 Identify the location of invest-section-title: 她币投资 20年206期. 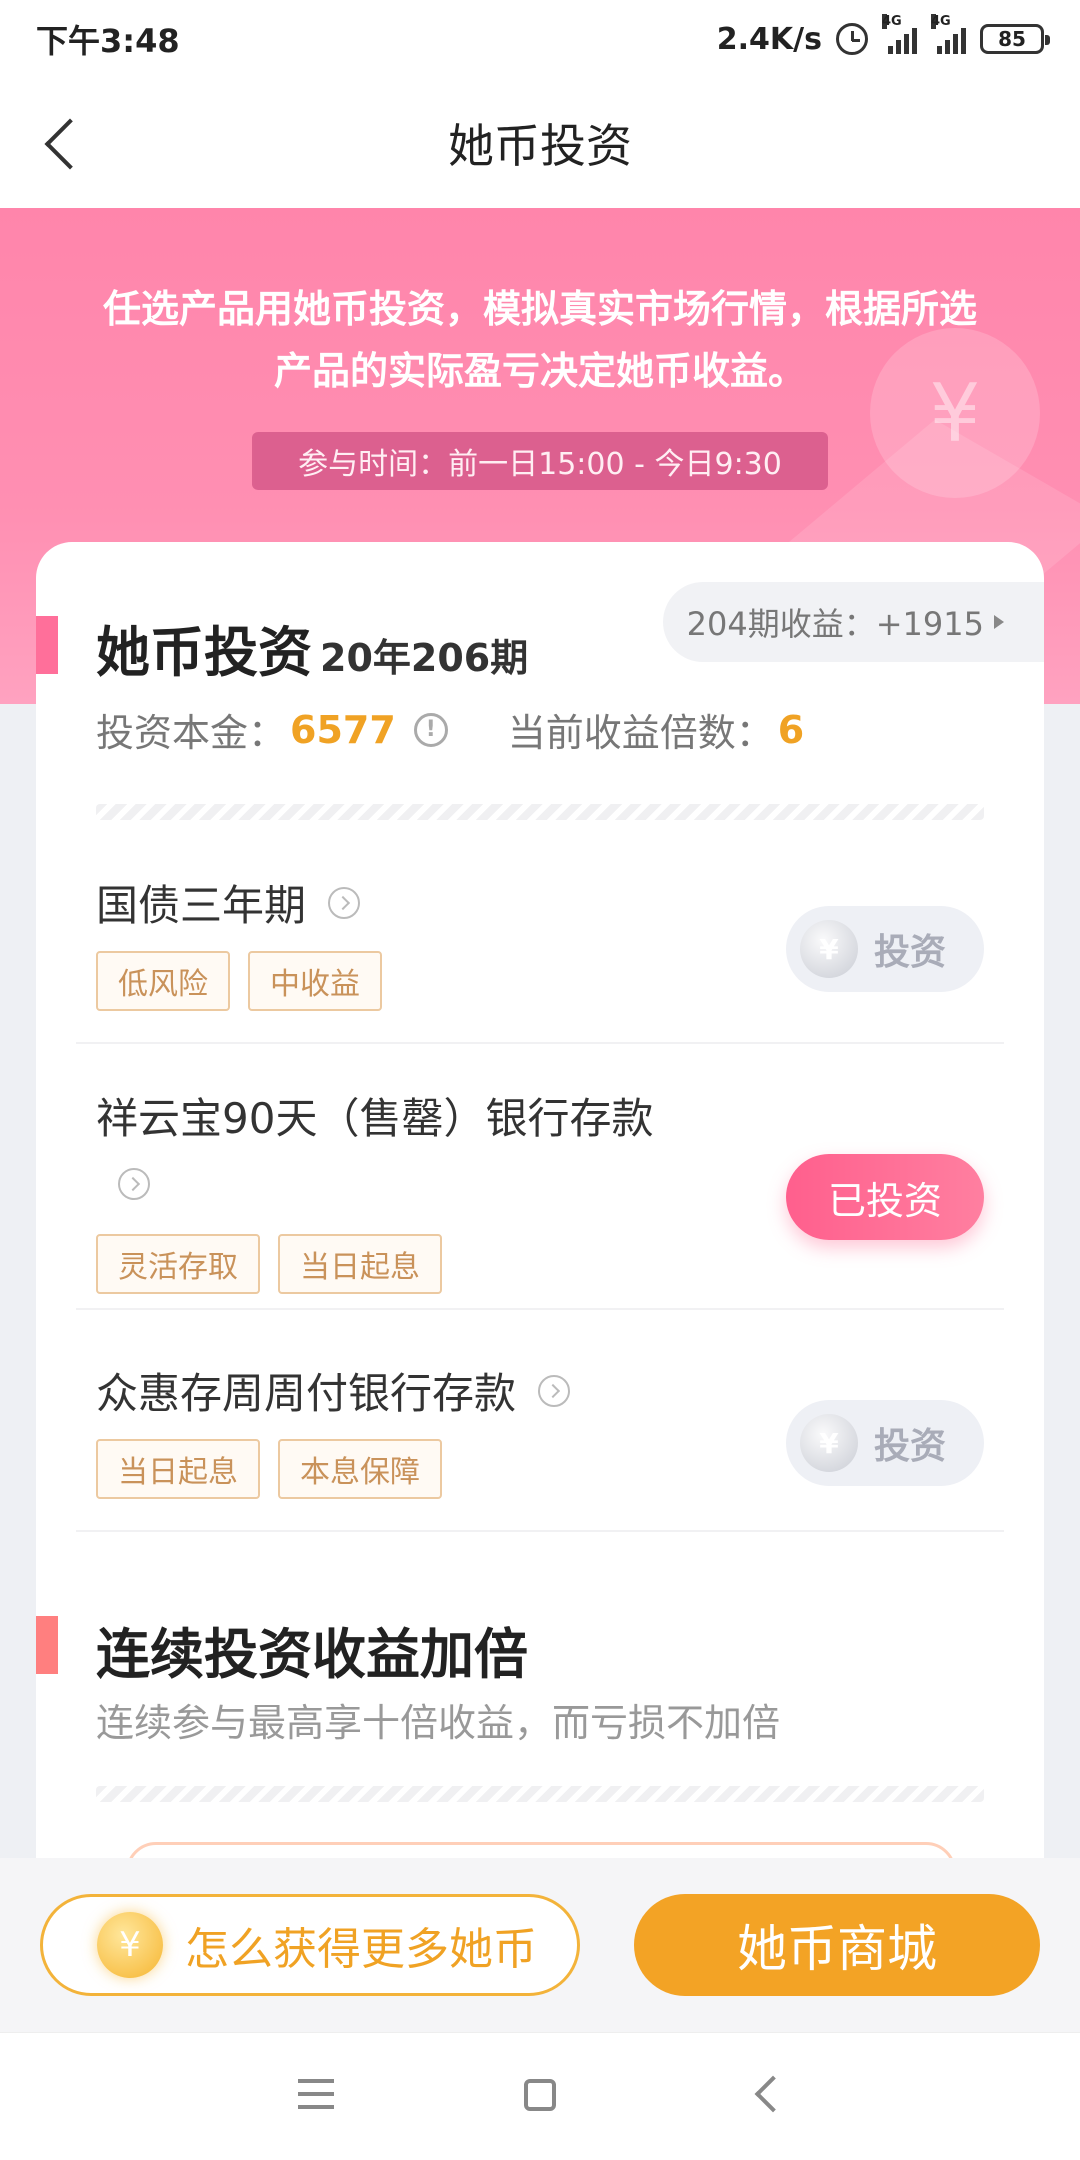
(312, 647).